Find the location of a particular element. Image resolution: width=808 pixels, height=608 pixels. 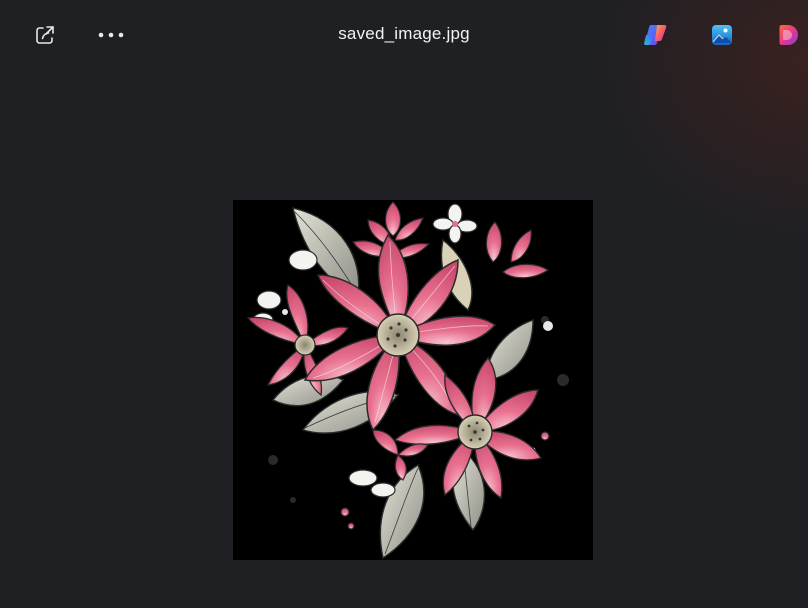

photos-app-button is located at coordinates (722, 35).